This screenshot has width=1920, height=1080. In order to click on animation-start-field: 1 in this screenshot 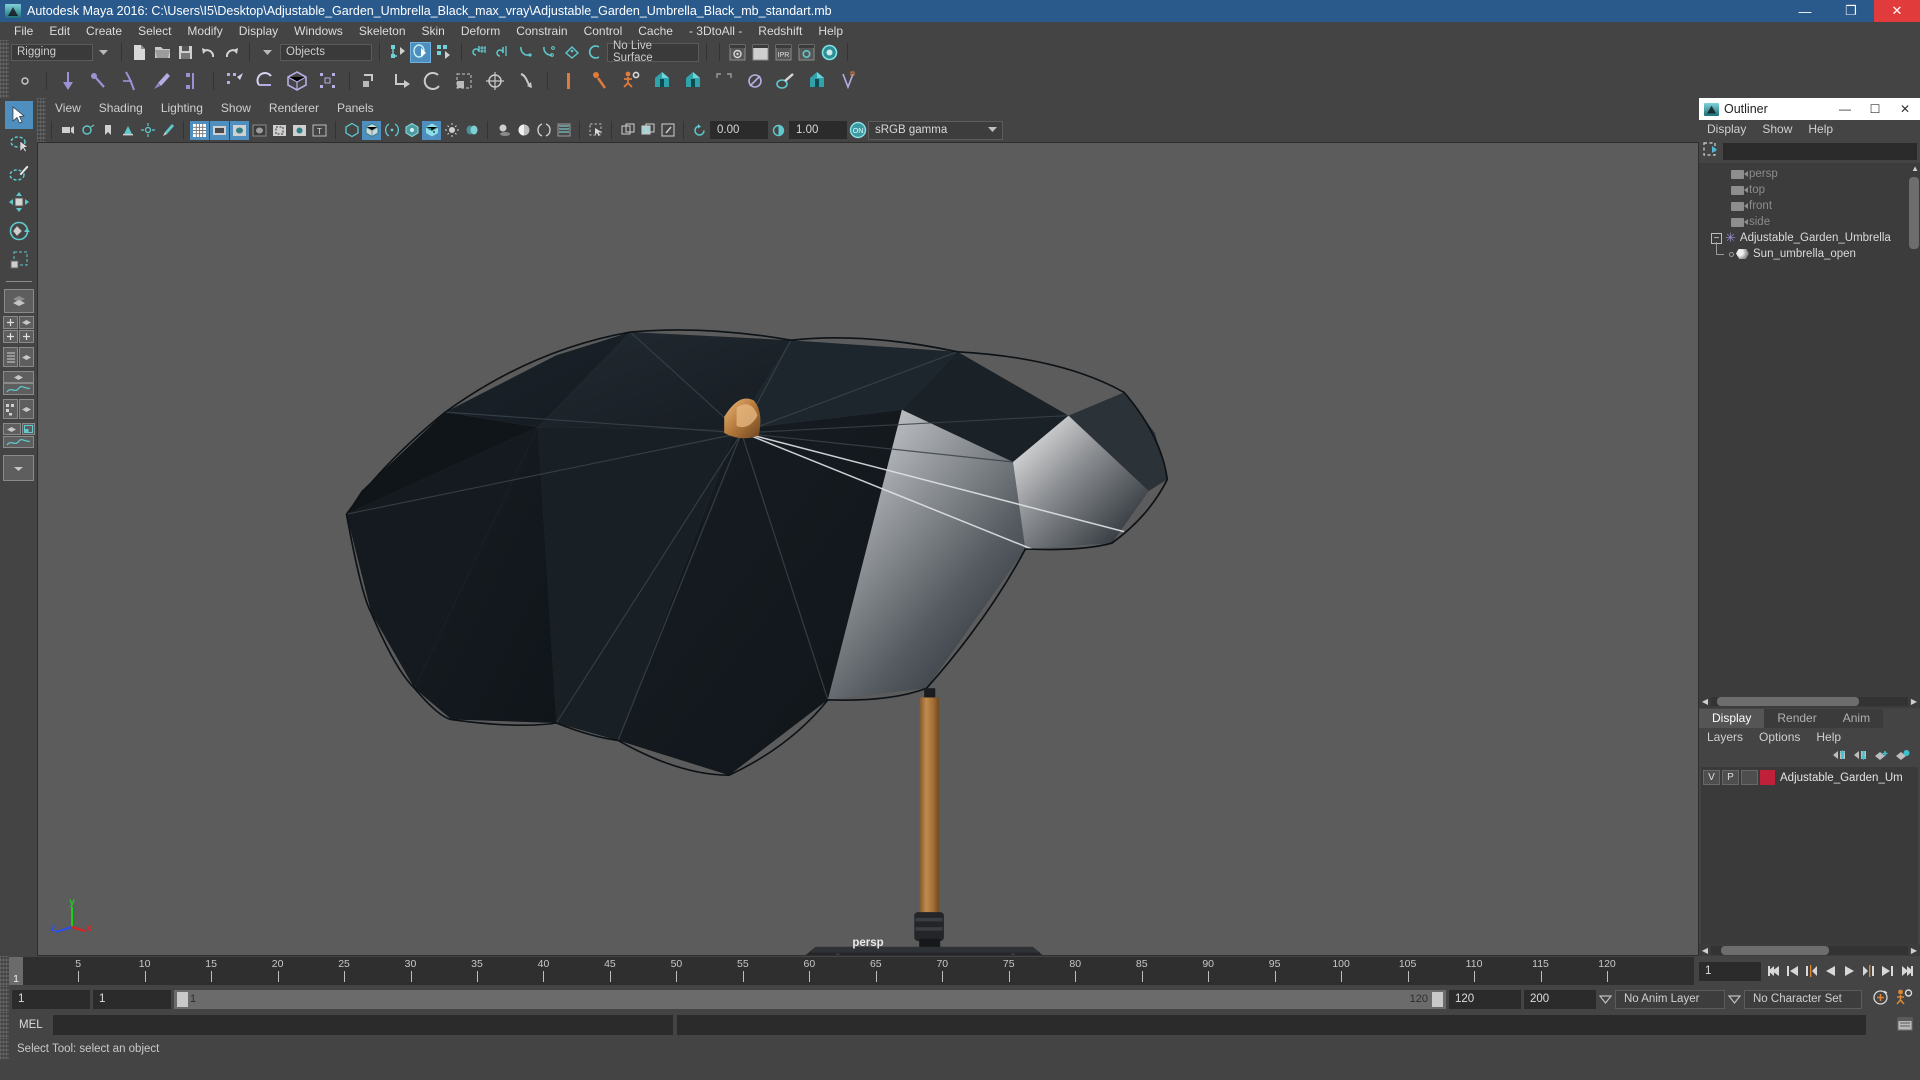, I will do `click(51, 999)`.